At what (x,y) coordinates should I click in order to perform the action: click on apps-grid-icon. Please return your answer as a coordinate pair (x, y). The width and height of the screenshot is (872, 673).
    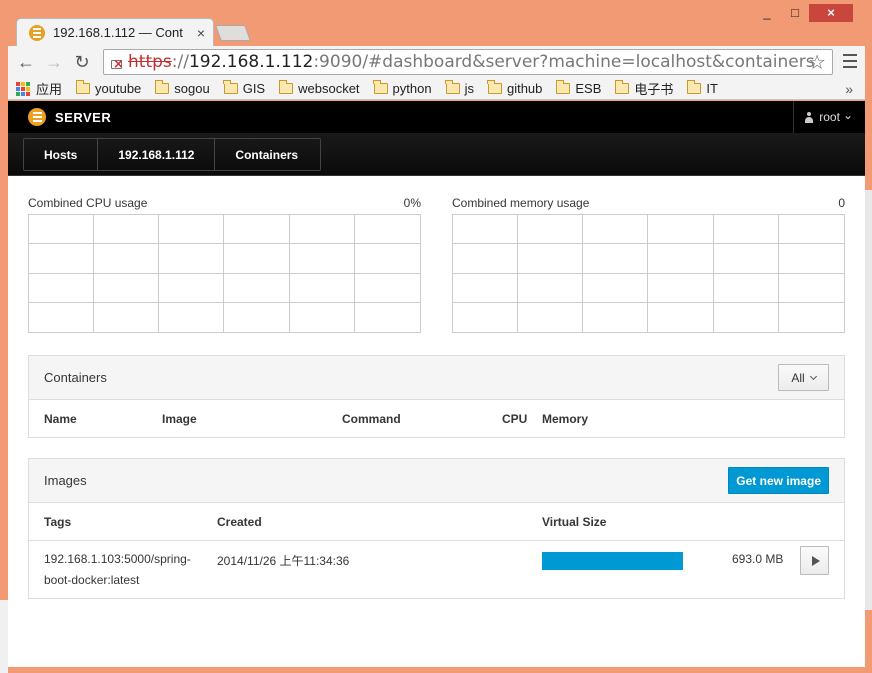
    Looking at the image, I should click on (23, 88).